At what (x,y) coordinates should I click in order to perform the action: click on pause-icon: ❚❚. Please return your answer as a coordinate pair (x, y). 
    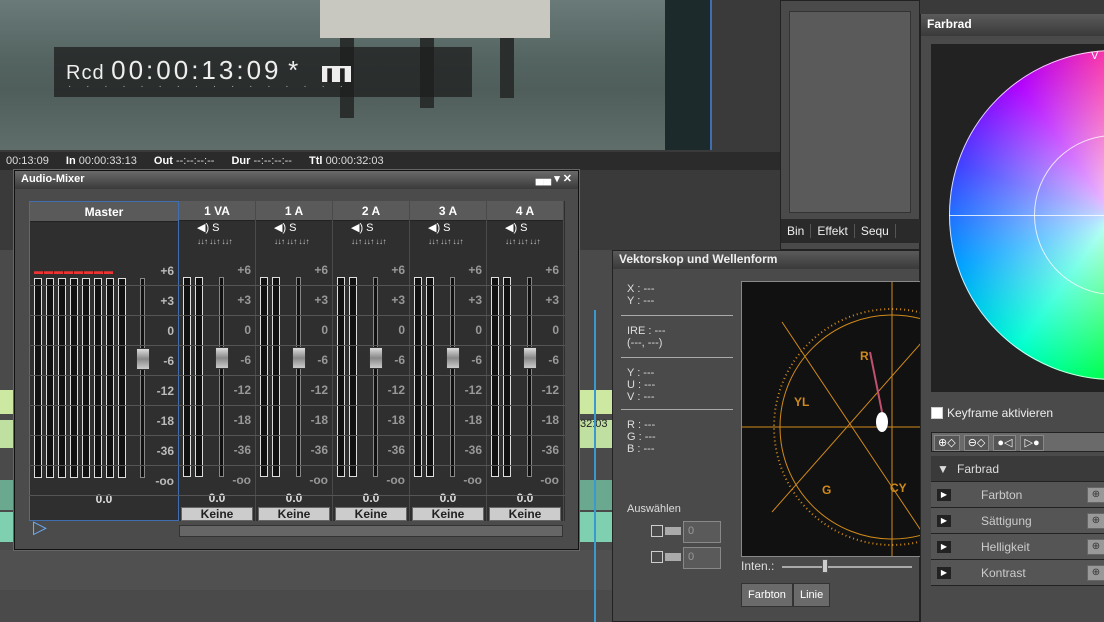
    Looking at the image, I should click on (336, 74).